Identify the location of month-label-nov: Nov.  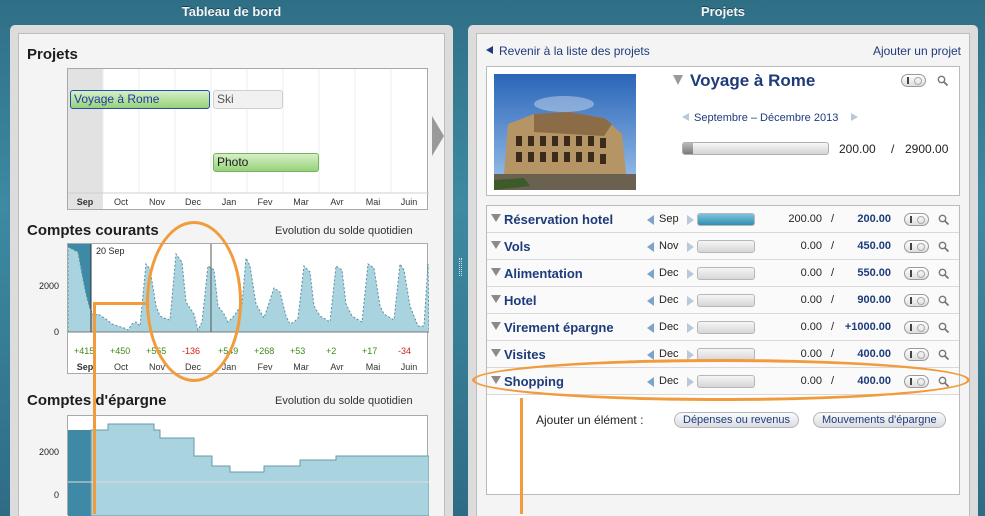
(156, 367).